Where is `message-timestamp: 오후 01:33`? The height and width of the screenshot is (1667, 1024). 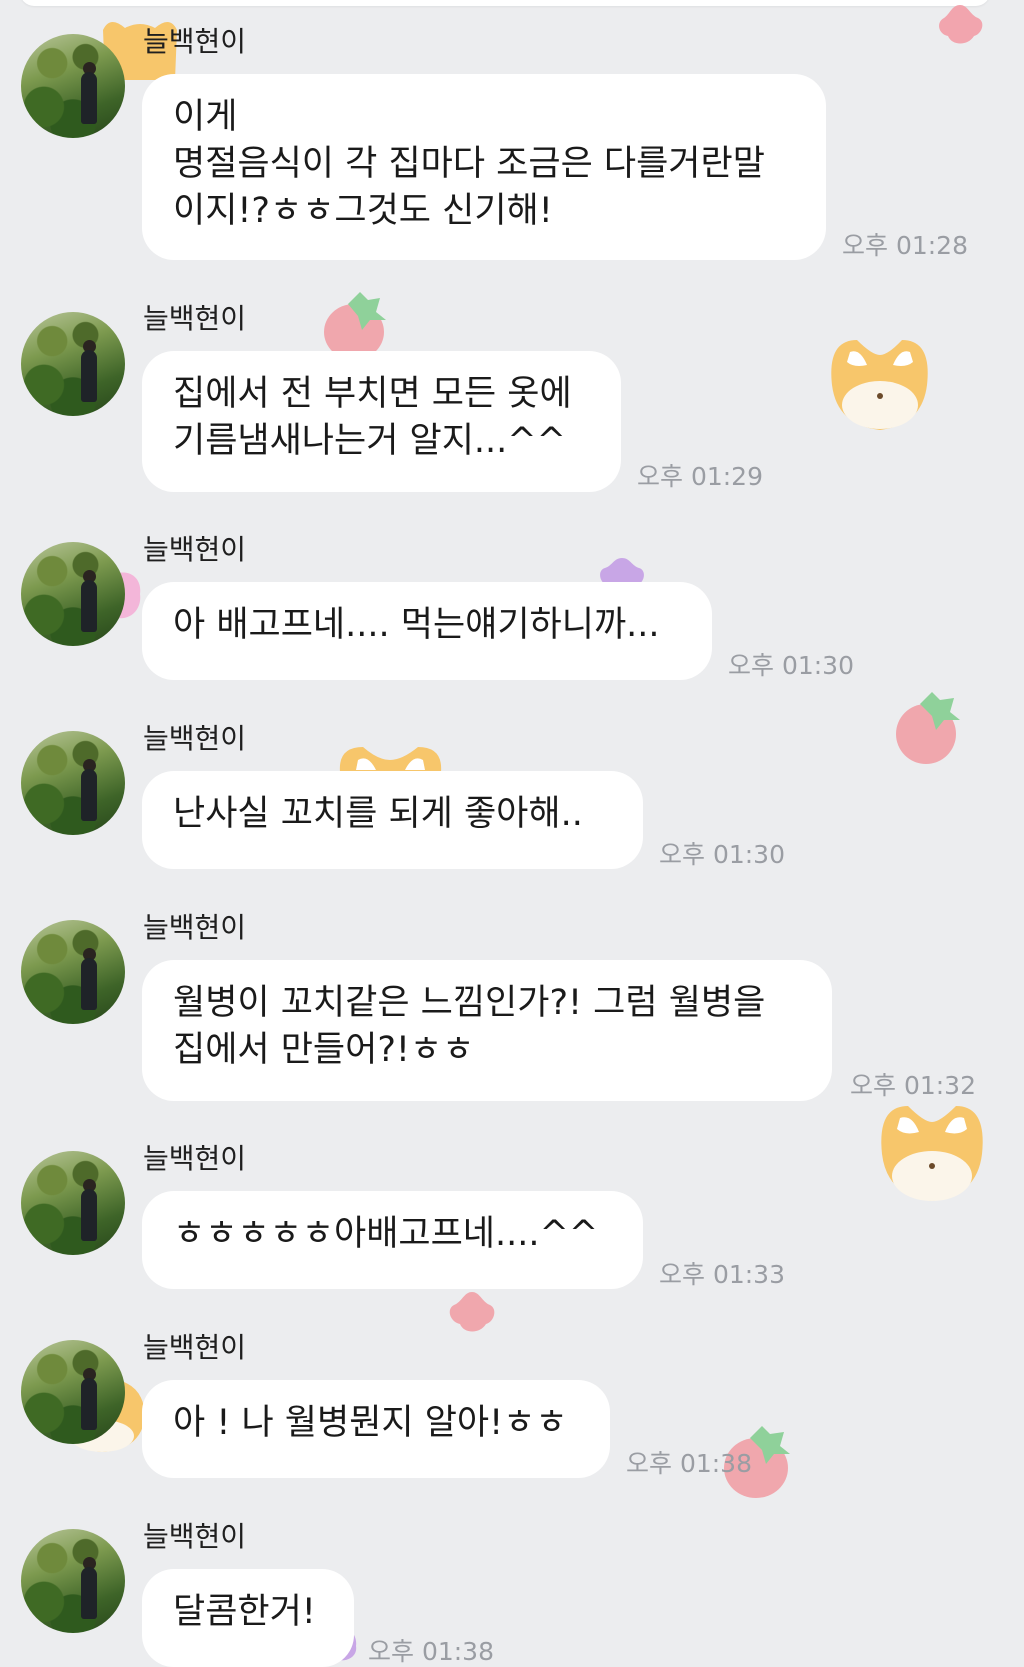
message-timestamp: 오후 01:33 is located at coordinates (722, 1274).